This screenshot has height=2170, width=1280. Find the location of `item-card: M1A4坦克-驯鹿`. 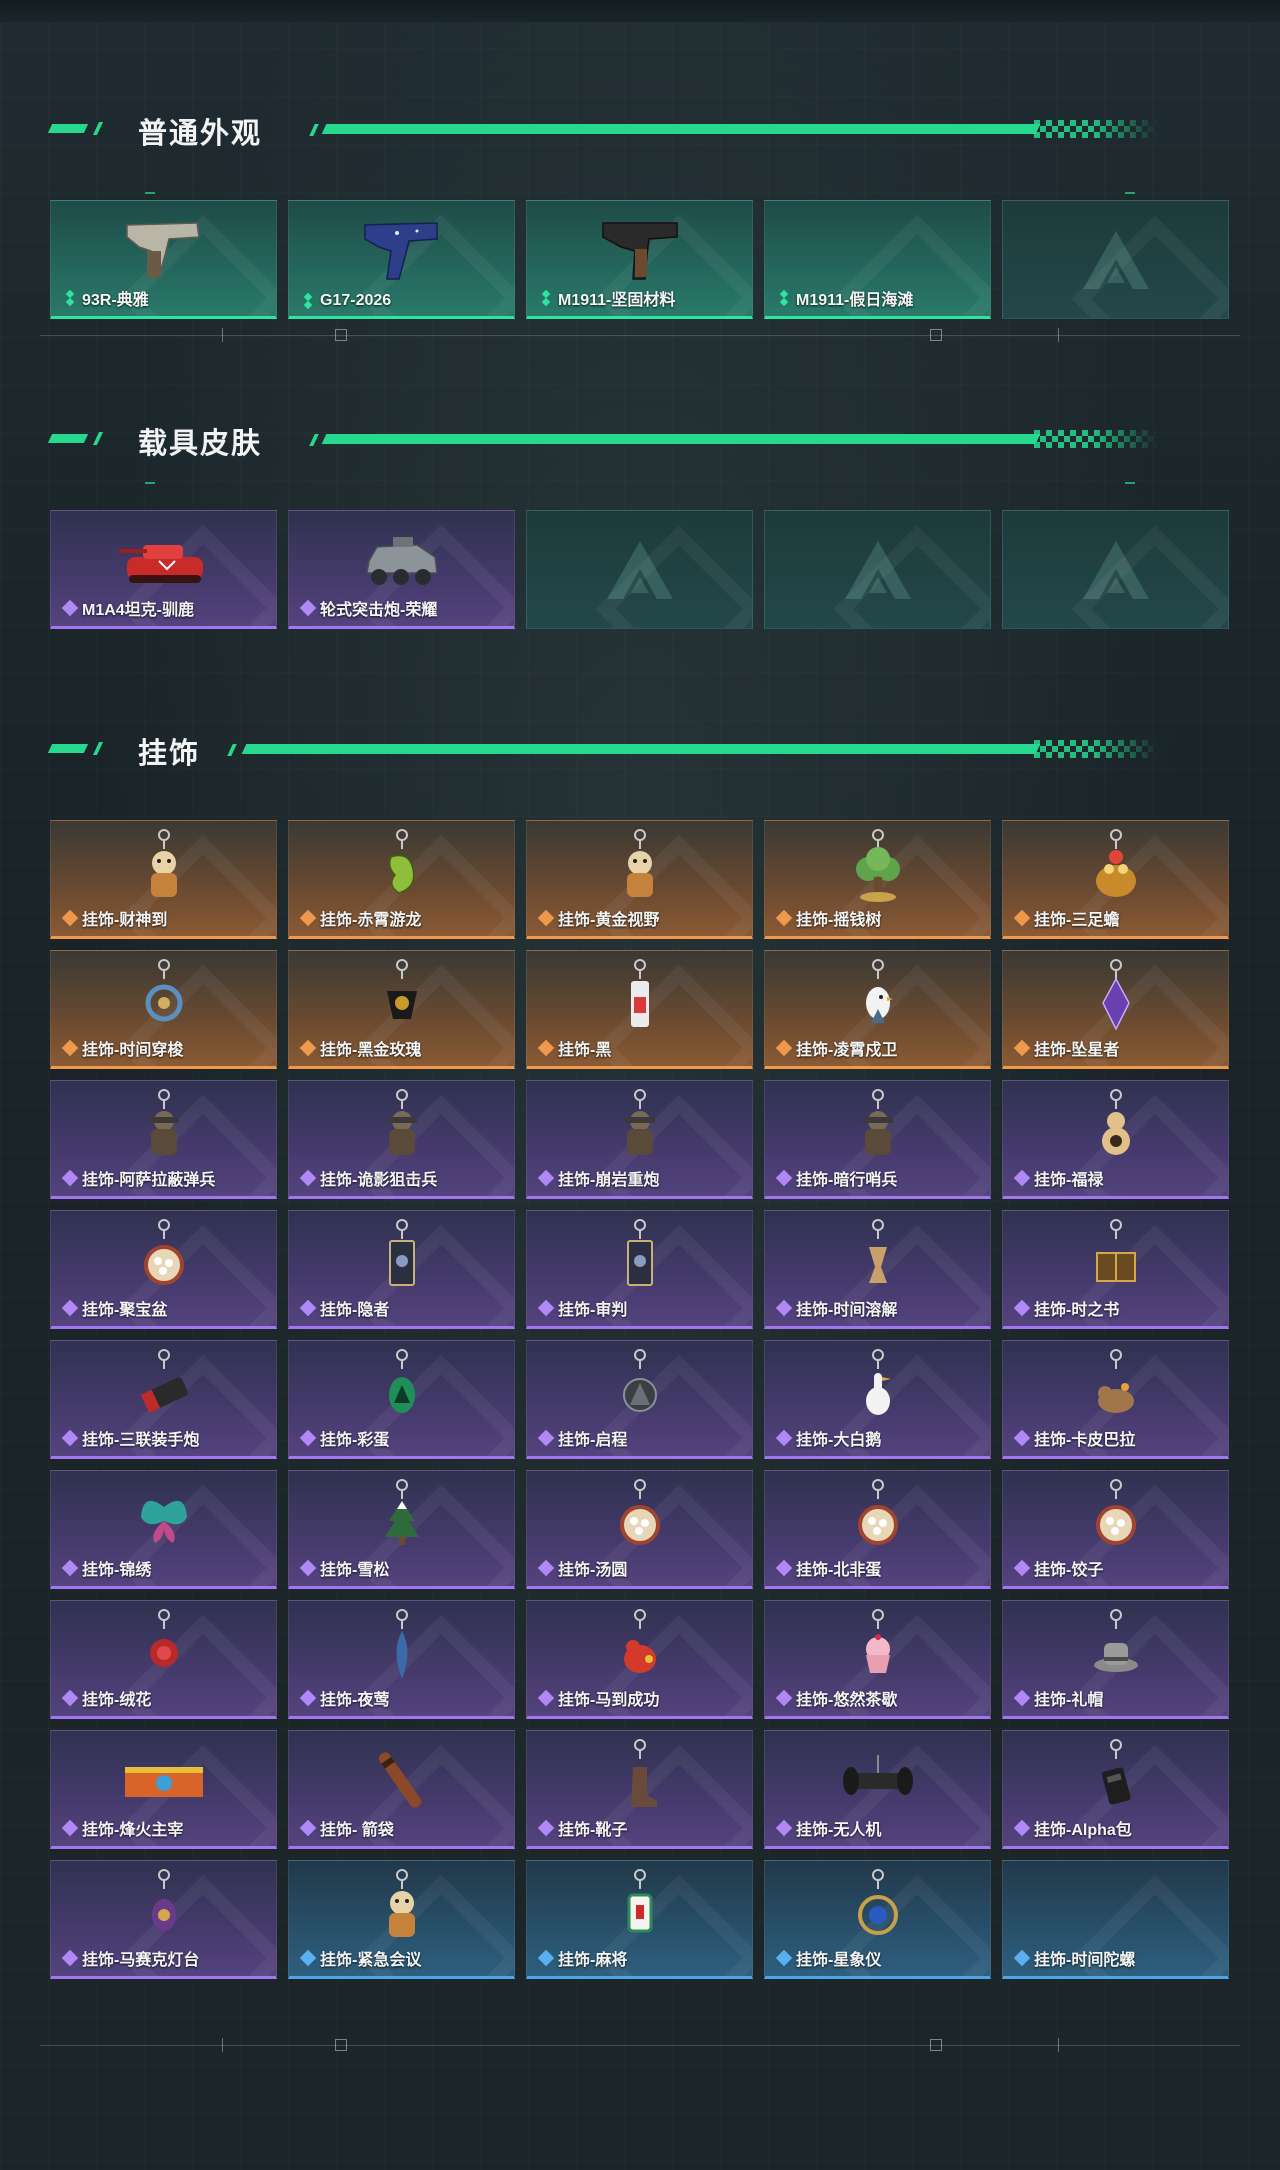

item-card: M1A4坦克-驯鹿 is located at coordinates (163, 569).